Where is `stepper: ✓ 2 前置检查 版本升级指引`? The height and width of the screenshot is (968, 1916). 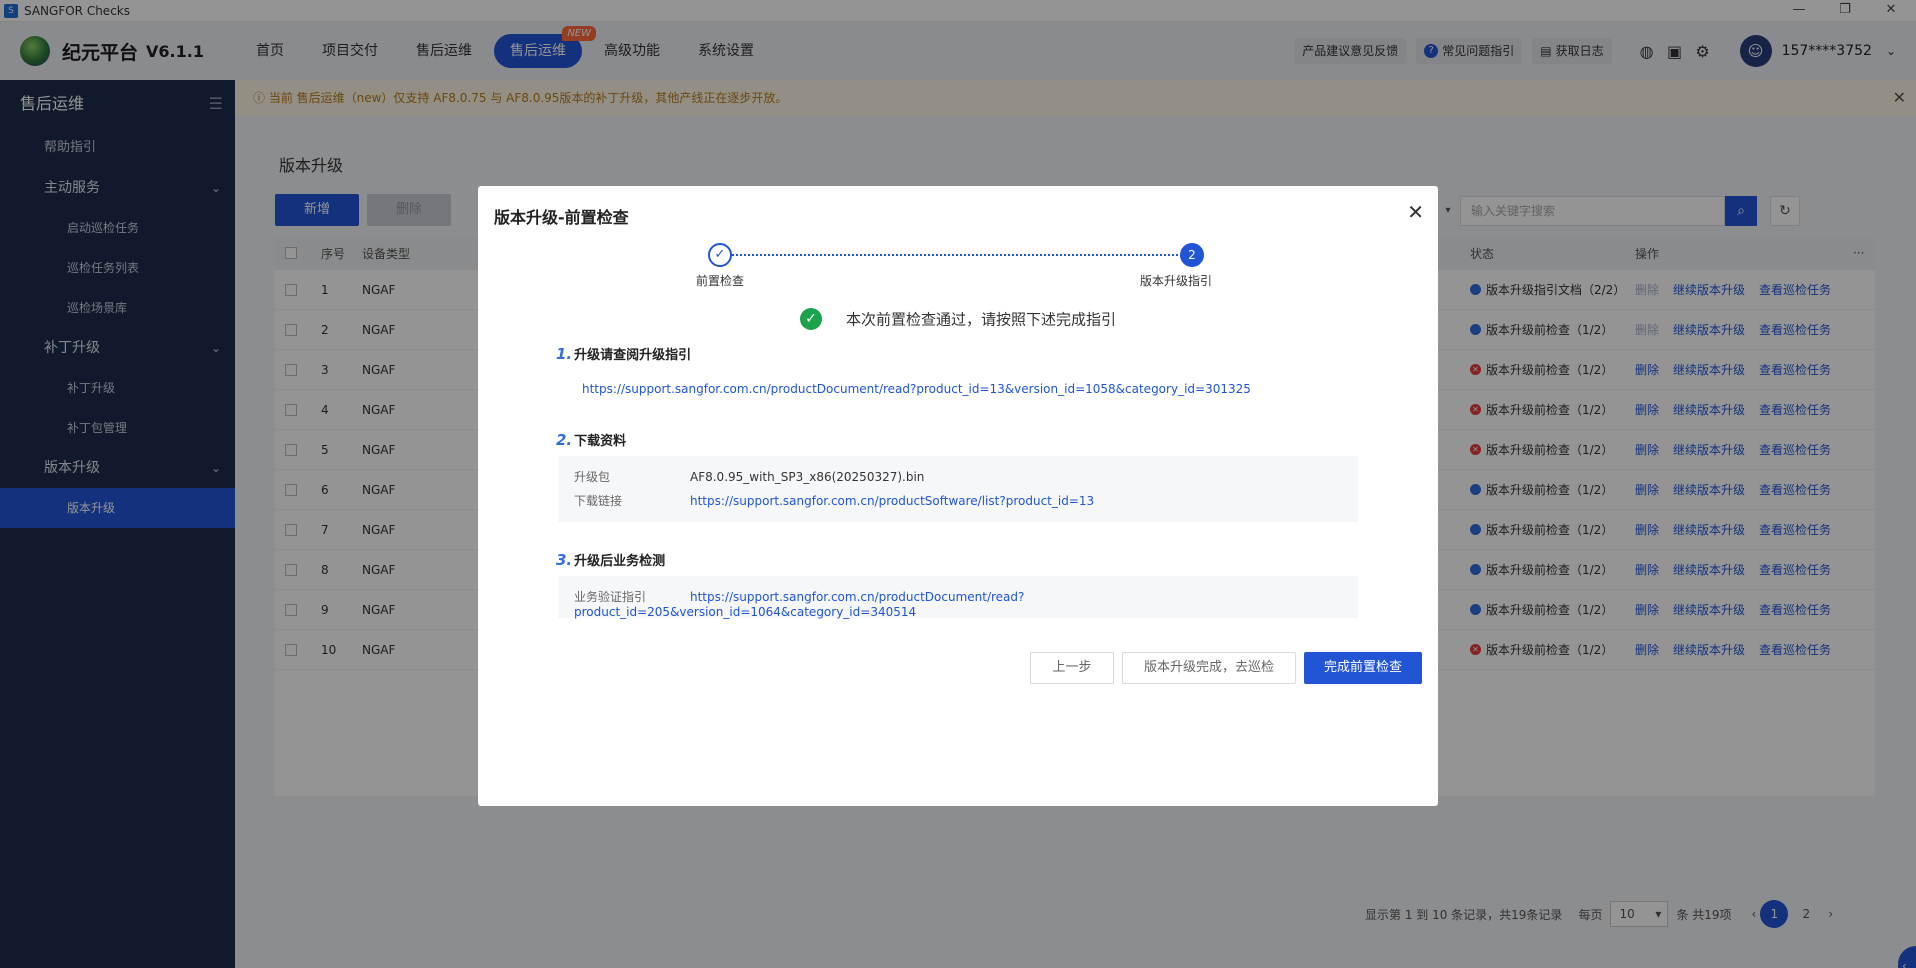
stepper: ✓ 2 前置检查 版本升级指引 is located at coordinates (957, 267).